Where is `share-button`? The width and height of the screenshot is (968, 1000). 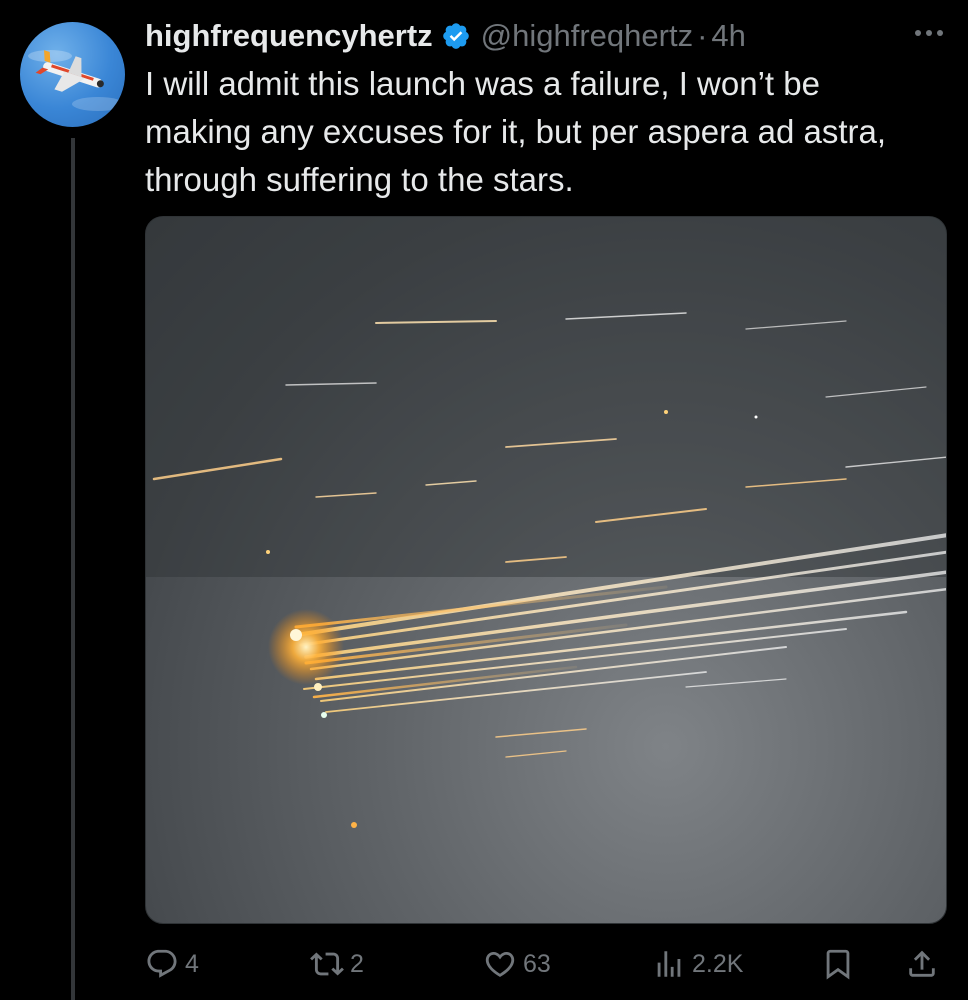
share-button is located at coordinates (925, 964).